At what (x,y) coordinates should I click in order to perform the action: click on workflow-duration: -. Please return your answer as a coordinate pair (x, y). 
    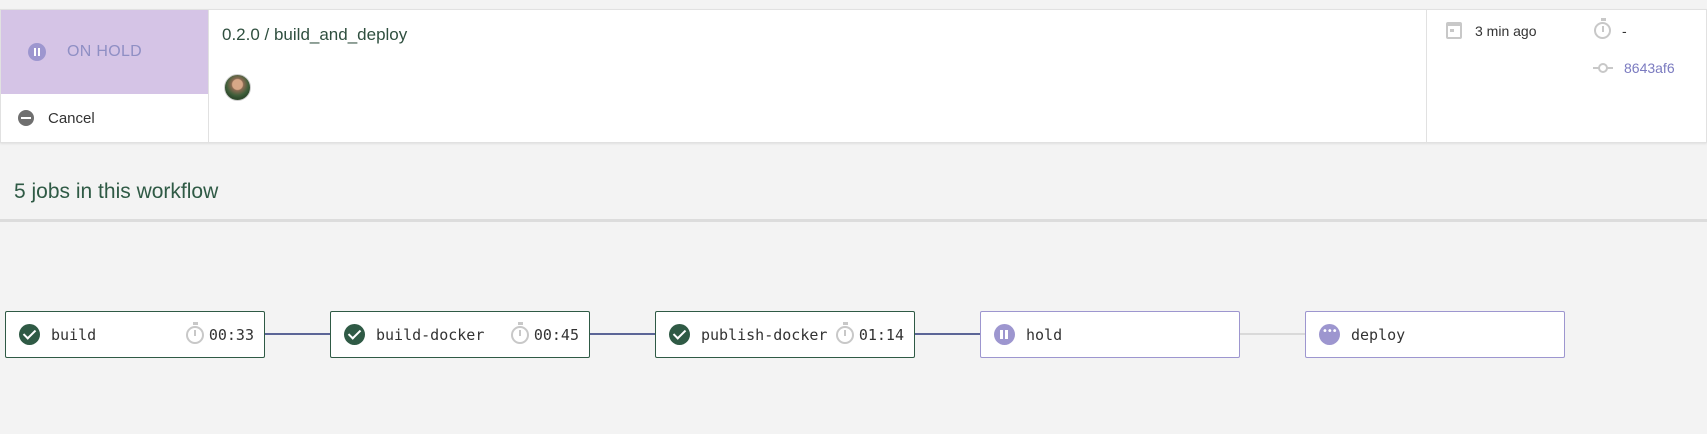
    Looking at the image, I should click on (1624, 30).